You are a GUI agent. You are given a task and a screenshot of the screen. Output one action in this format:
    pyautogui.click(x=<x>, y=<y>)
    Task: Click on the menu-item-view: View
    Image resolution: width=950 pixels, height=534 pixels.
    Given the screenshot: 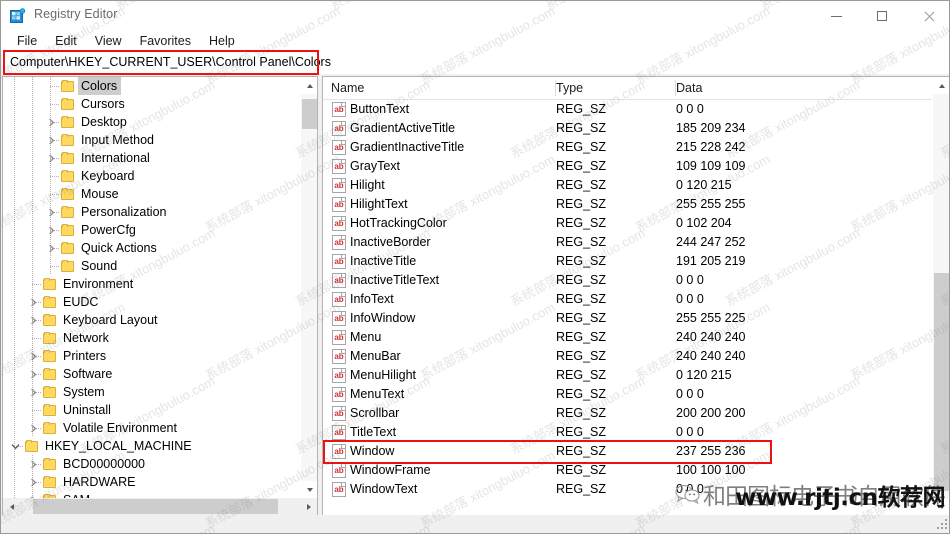 What is the action you would take?
    pyautogui.click(x=108, y=41)
    